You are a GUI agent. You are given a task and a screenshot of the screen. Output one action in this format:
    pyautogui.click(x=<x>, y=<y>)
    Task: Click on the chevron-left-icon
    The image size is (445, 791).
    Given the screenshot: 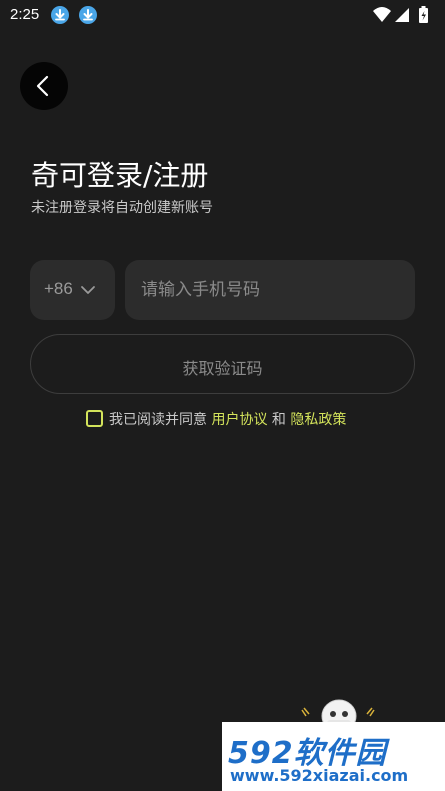 What is the action you would take?
    pyautogui.click(x=42, y=86)
    